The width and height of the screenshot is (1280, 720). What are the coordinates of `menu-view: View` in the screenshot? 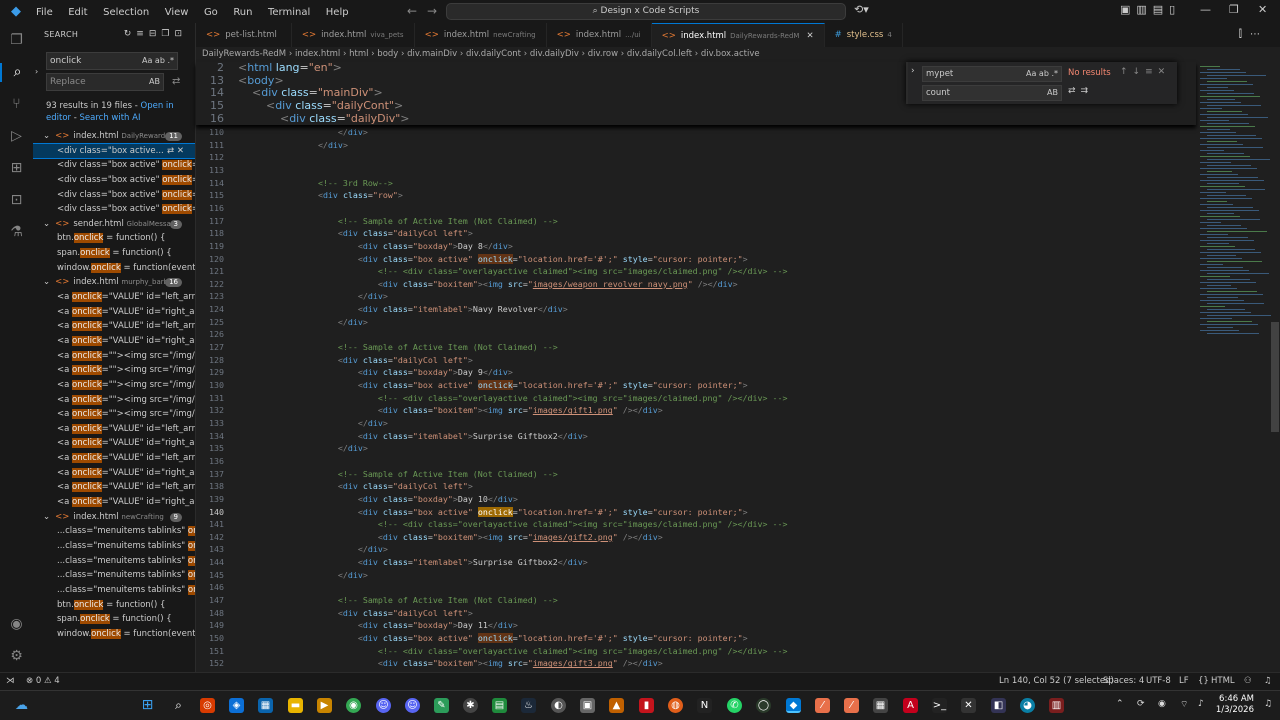 It's located at (177, 12).